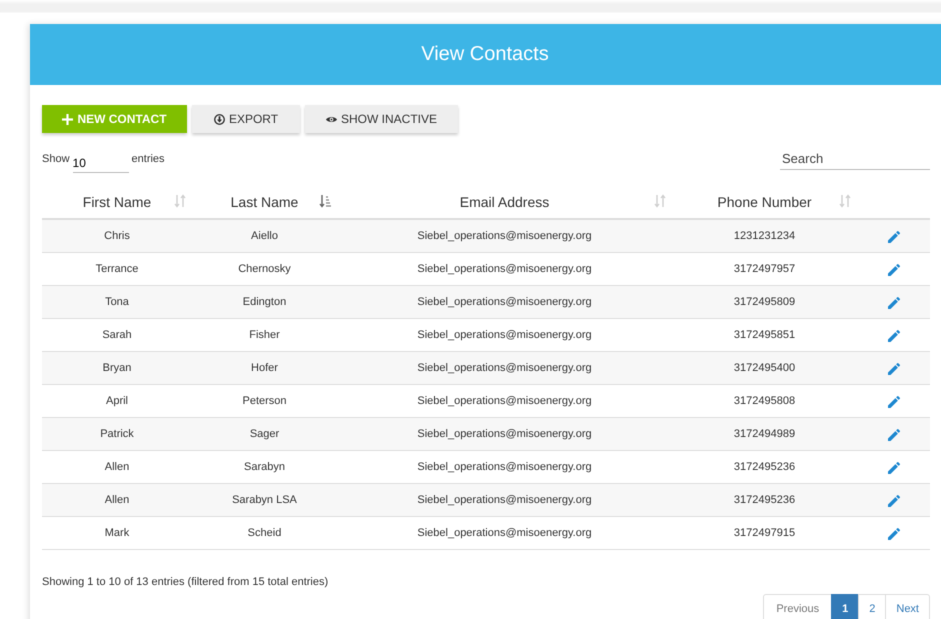 This screenshot has width=941, height=619. What do you see at coordinates (264, 500) in the screenshot?
I see `table-cell-text: Sarabyn LSA` at bounding box center [264, 500].